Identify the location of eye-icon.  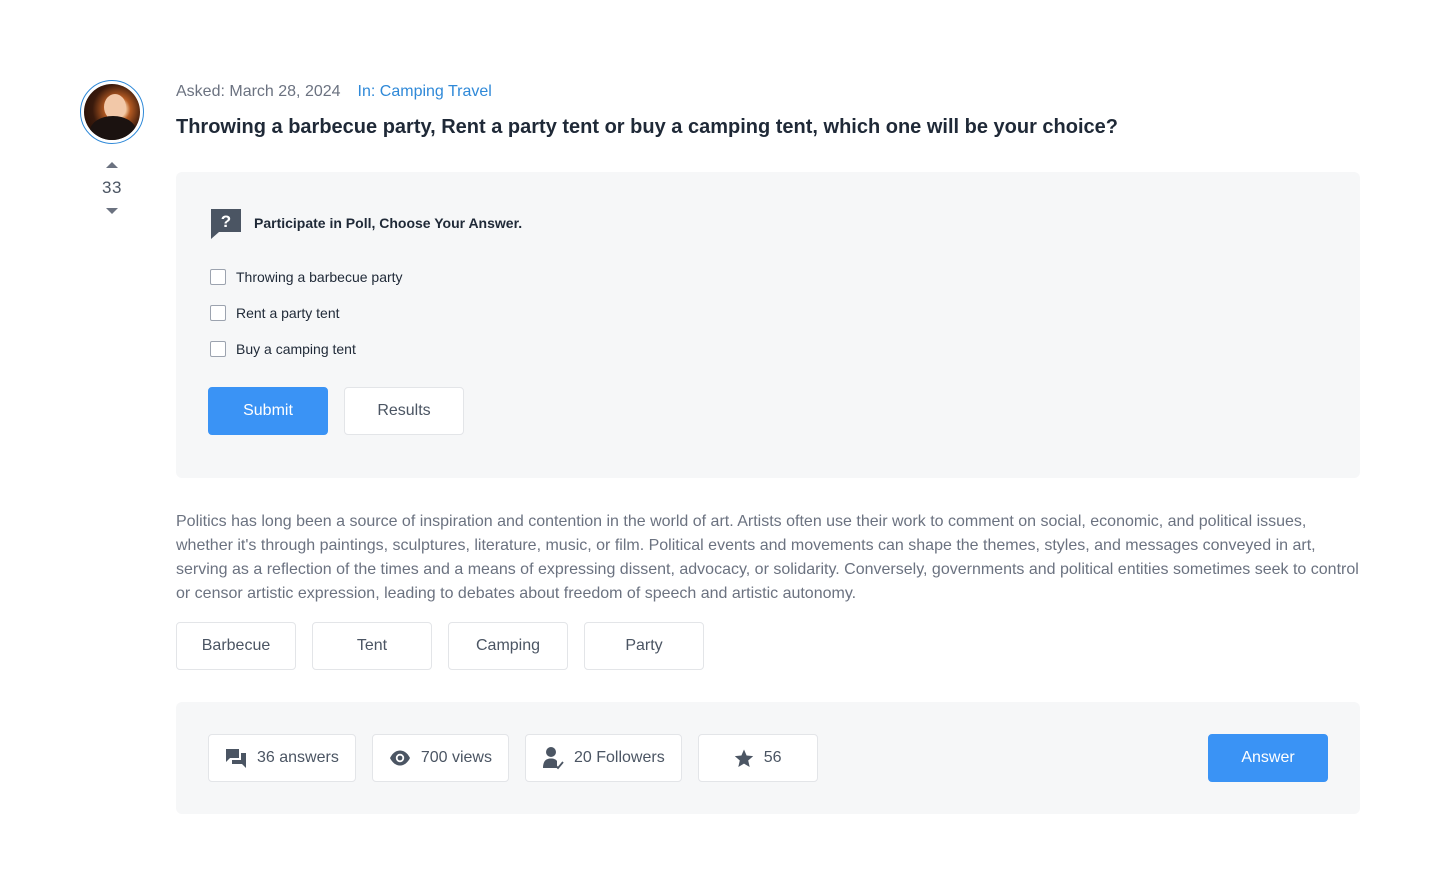
(400, 758).